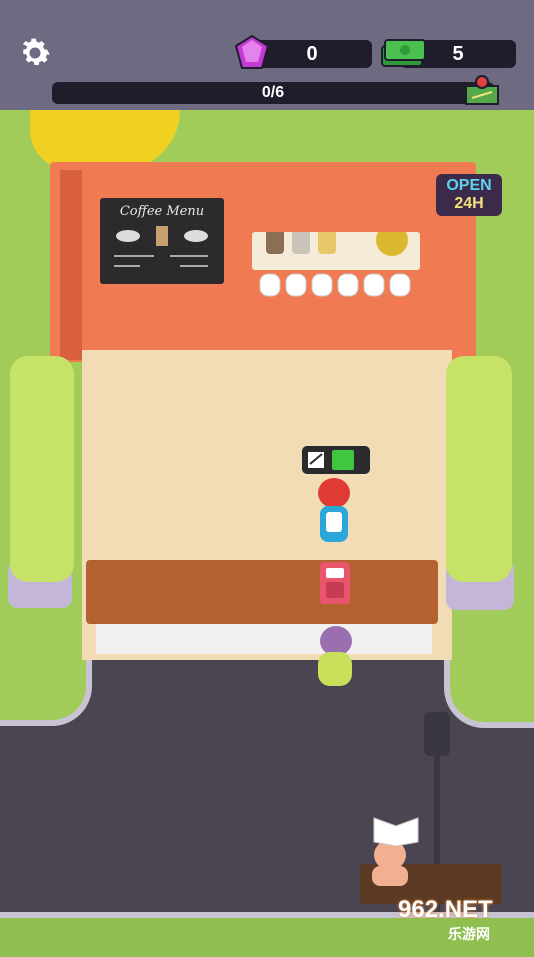 This screenshot has height=957, width=534. I want to click on cash-register, so click(335, 583).